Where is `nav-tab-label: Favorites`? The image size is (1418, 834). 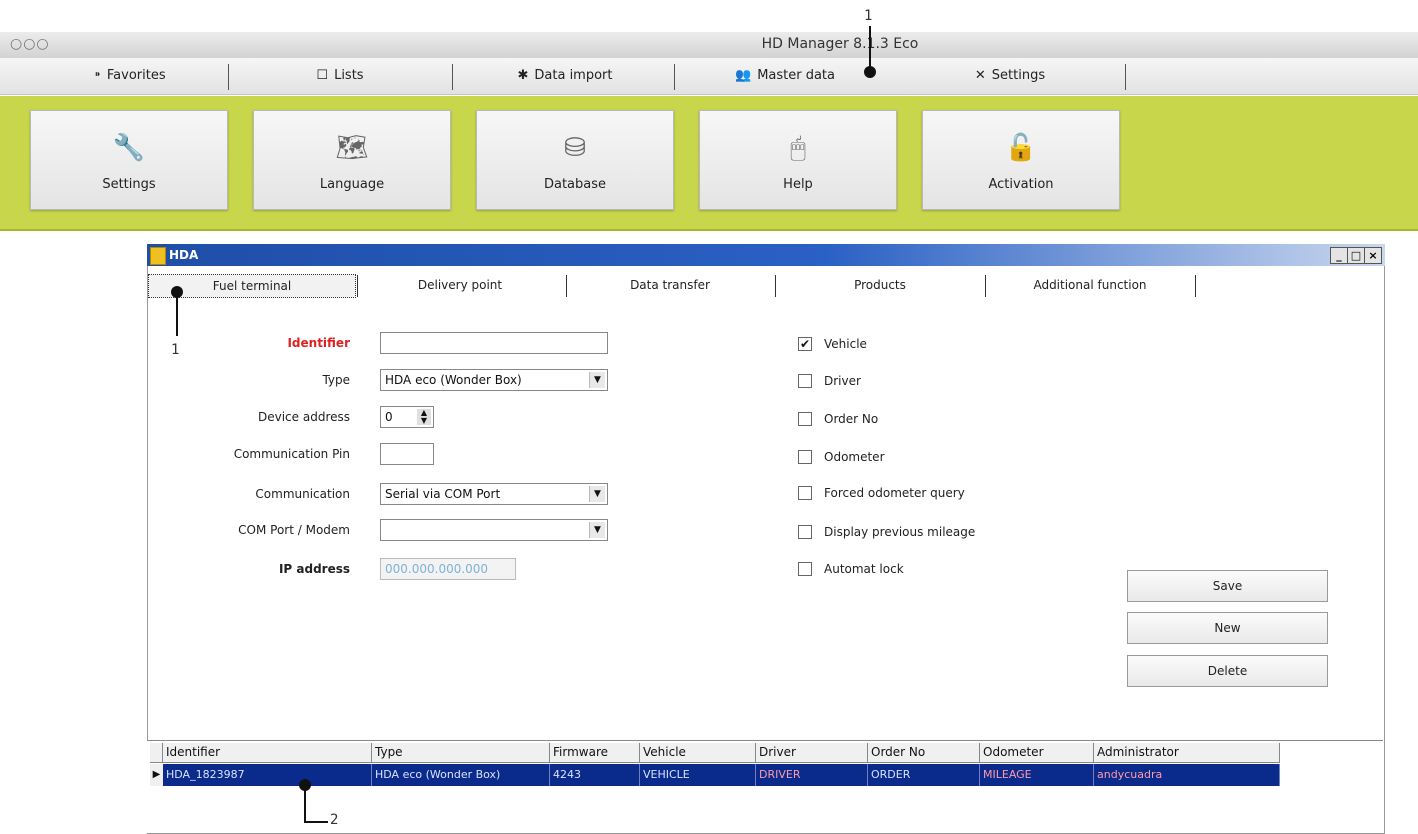 nav-tab-label: Favorites is located at coordinates (136, 75).